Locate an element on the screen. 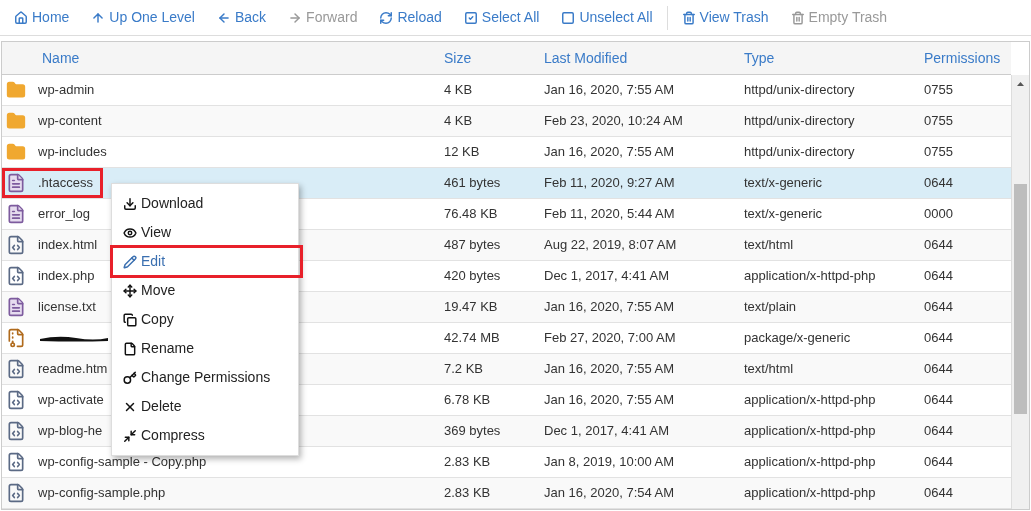 This screenshot has height=511, width=1031. toolbar-button: View Trash is located at coordinates (725, 17).